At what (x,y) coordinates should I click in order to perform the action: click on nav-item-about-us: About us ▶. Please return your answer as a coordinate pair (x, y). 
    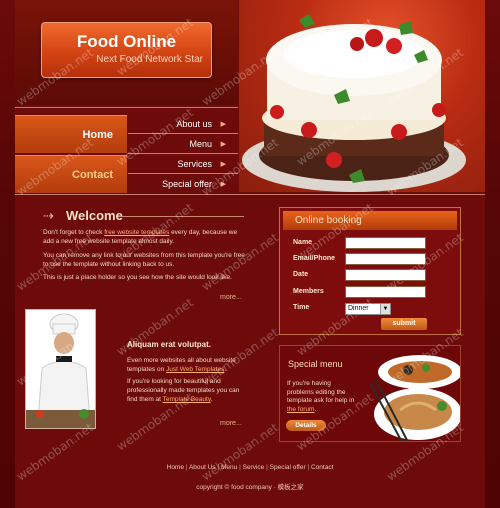
    Looking at the image, I should click on (183, 124).